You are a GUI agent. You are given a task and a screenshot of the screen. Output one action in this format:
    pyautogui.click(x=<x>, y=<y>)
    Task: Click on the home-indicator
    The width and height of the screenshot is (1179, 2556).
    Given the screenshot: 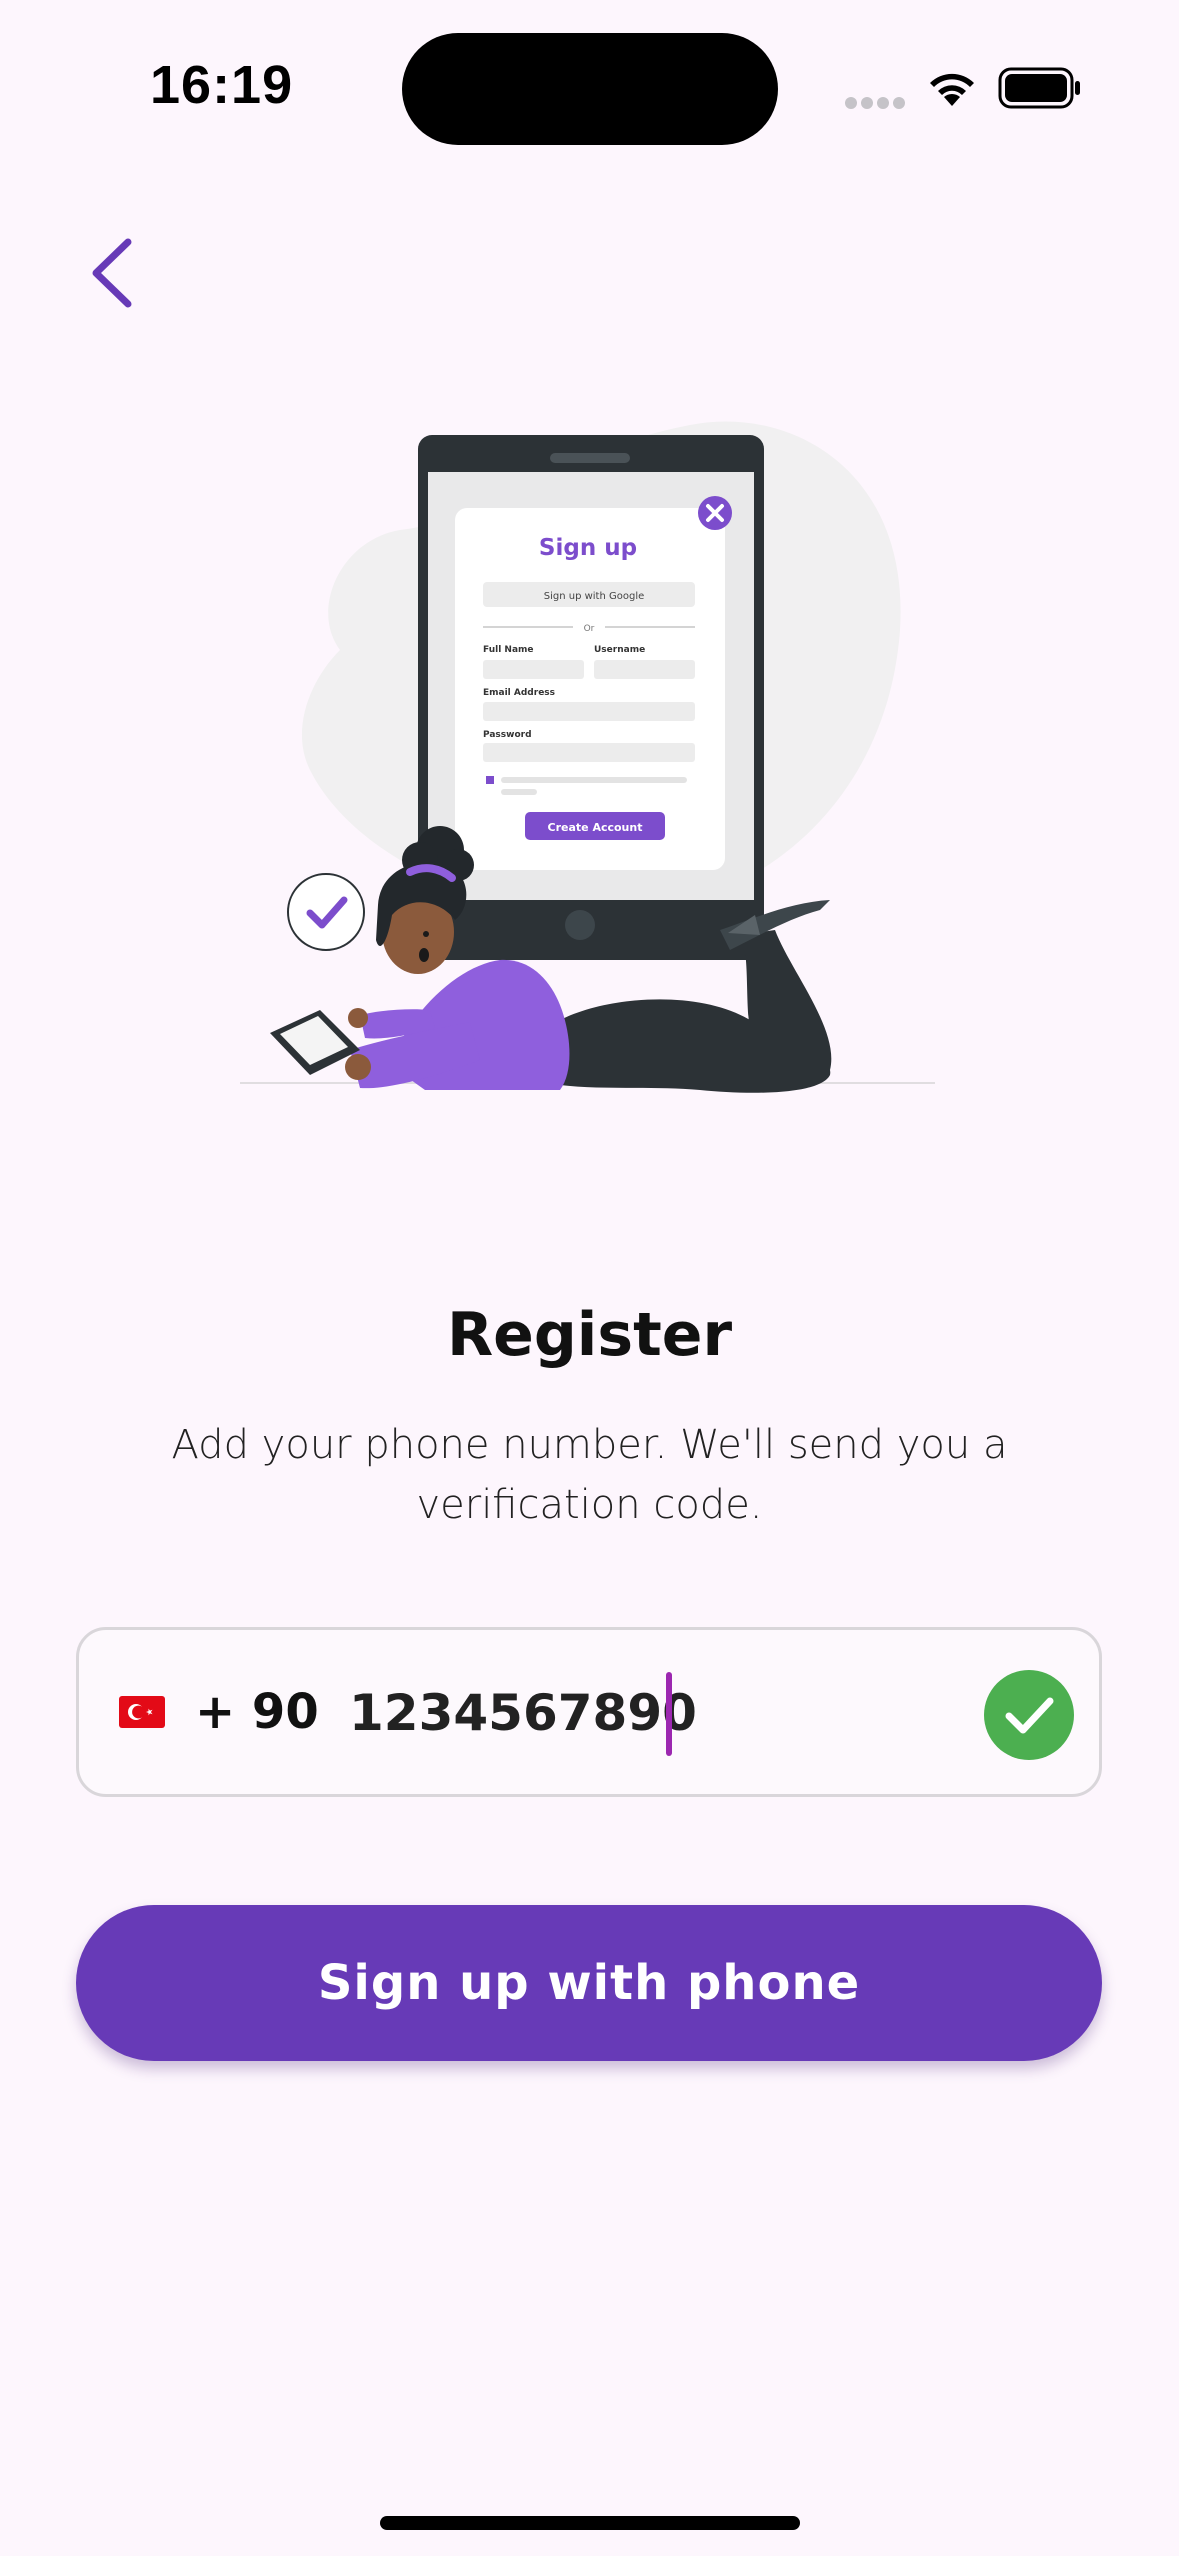 What is the action you would take?
    pyautogui.click(x=590, y=2523)
    